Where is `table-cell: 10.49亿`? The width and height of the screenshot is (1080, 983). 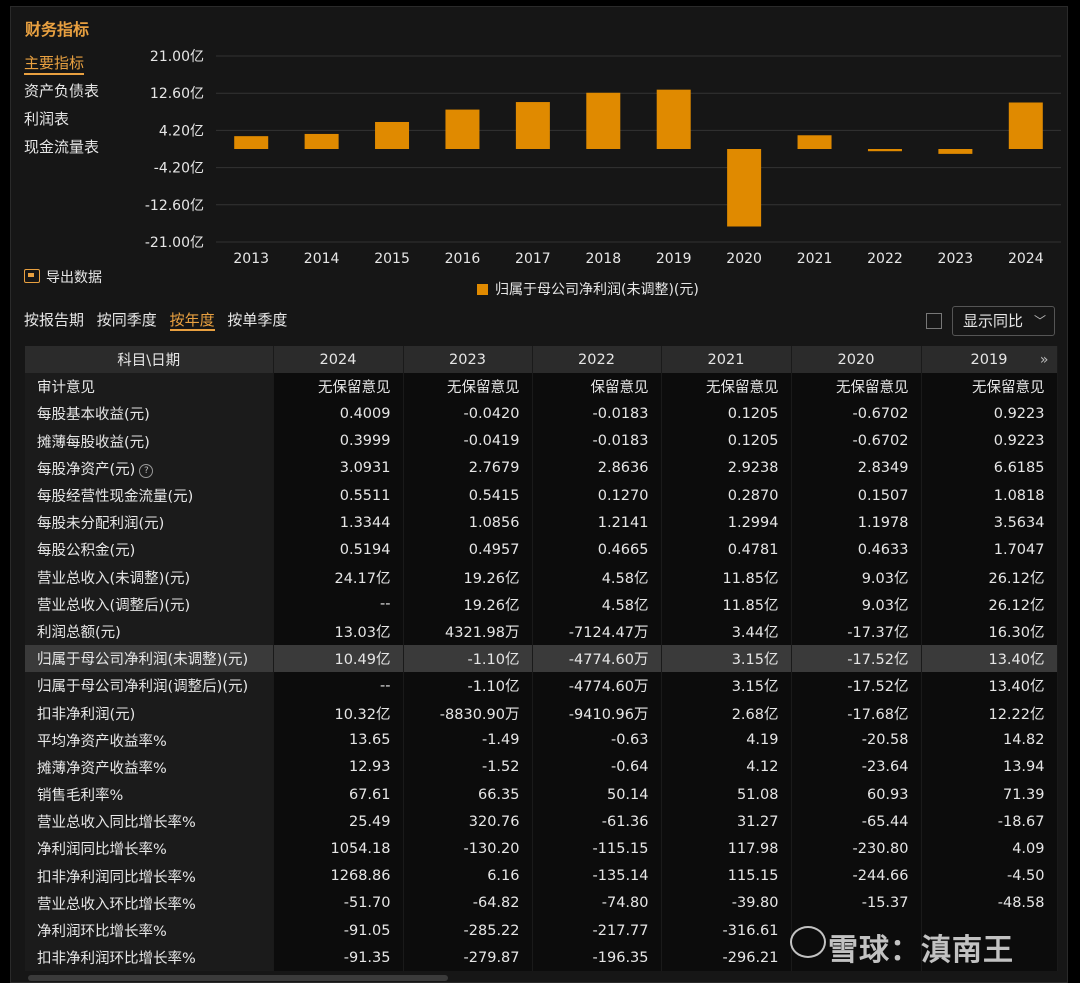 table-cell: 10.49亿 is located at coordinates (338, 659).